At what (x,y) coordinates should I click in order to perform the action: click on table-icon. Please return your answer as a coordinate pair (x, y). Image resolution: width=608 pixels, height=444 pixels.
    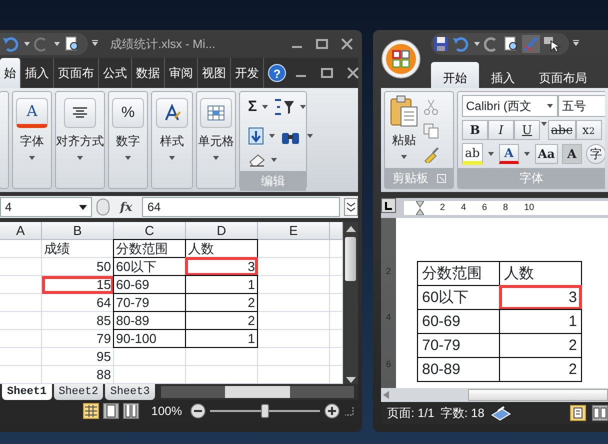
    Looking at the image, I should click on (216, 113).